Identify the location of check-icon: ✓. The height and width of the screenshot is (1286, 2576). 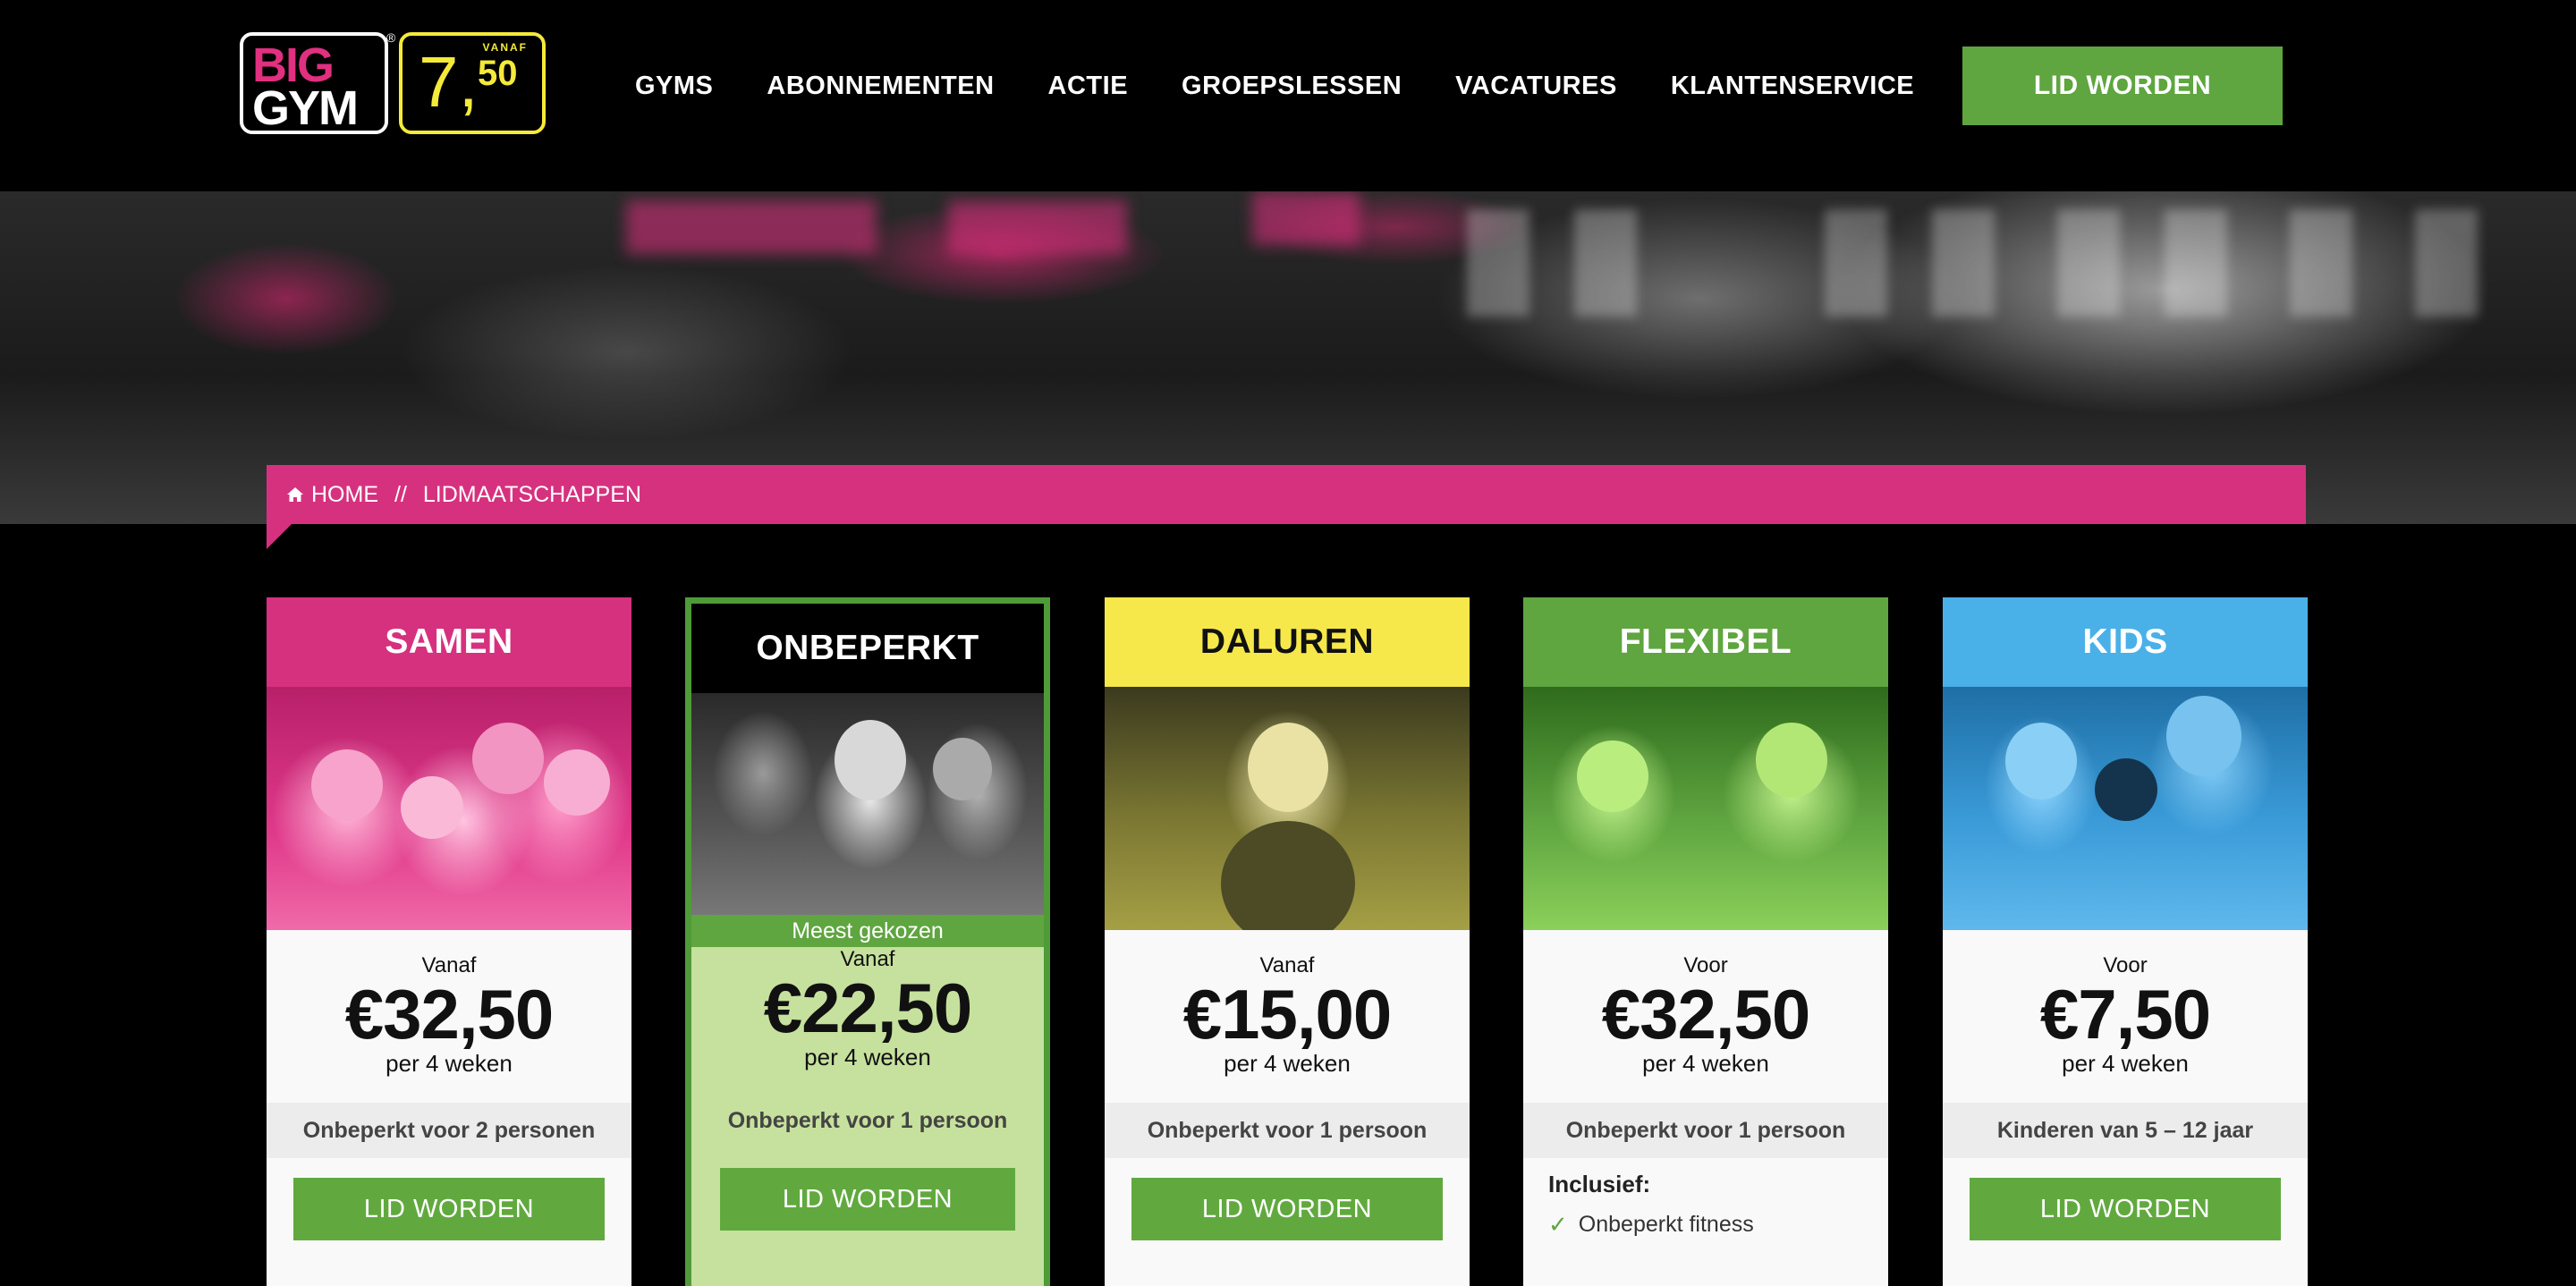
(1558, 1224).